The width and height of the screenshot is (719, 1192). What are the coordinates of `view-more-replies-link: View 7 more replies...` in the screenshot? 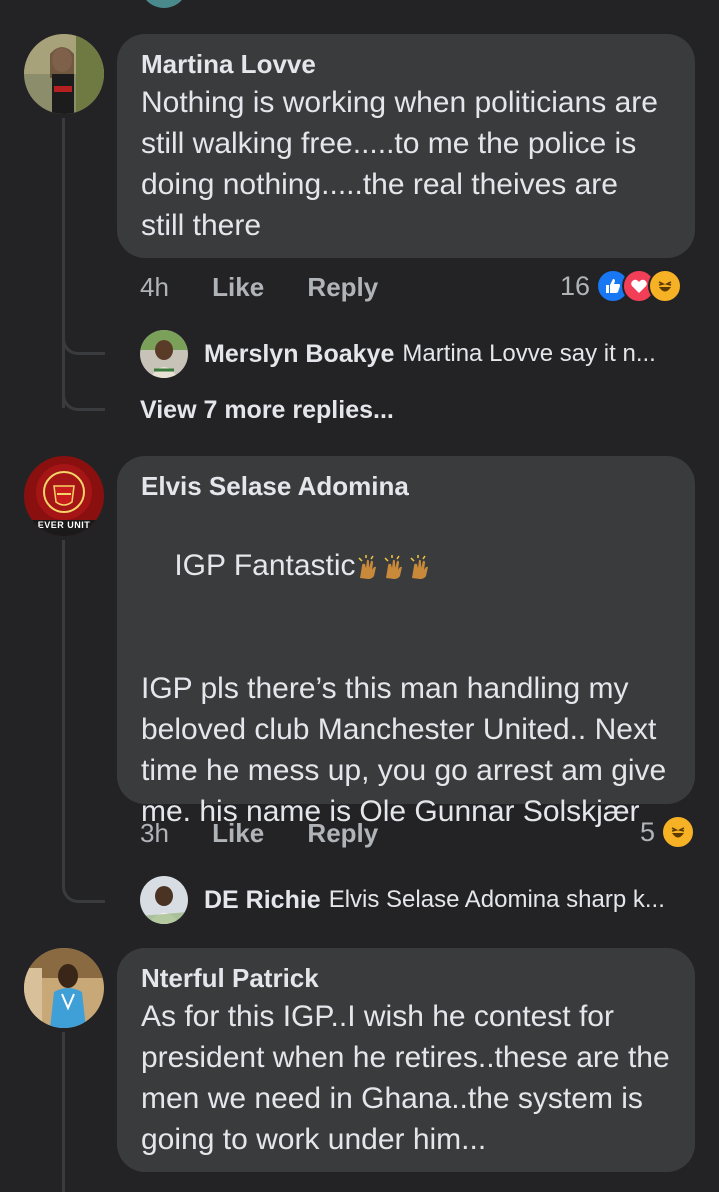 It's located at (267, 410).